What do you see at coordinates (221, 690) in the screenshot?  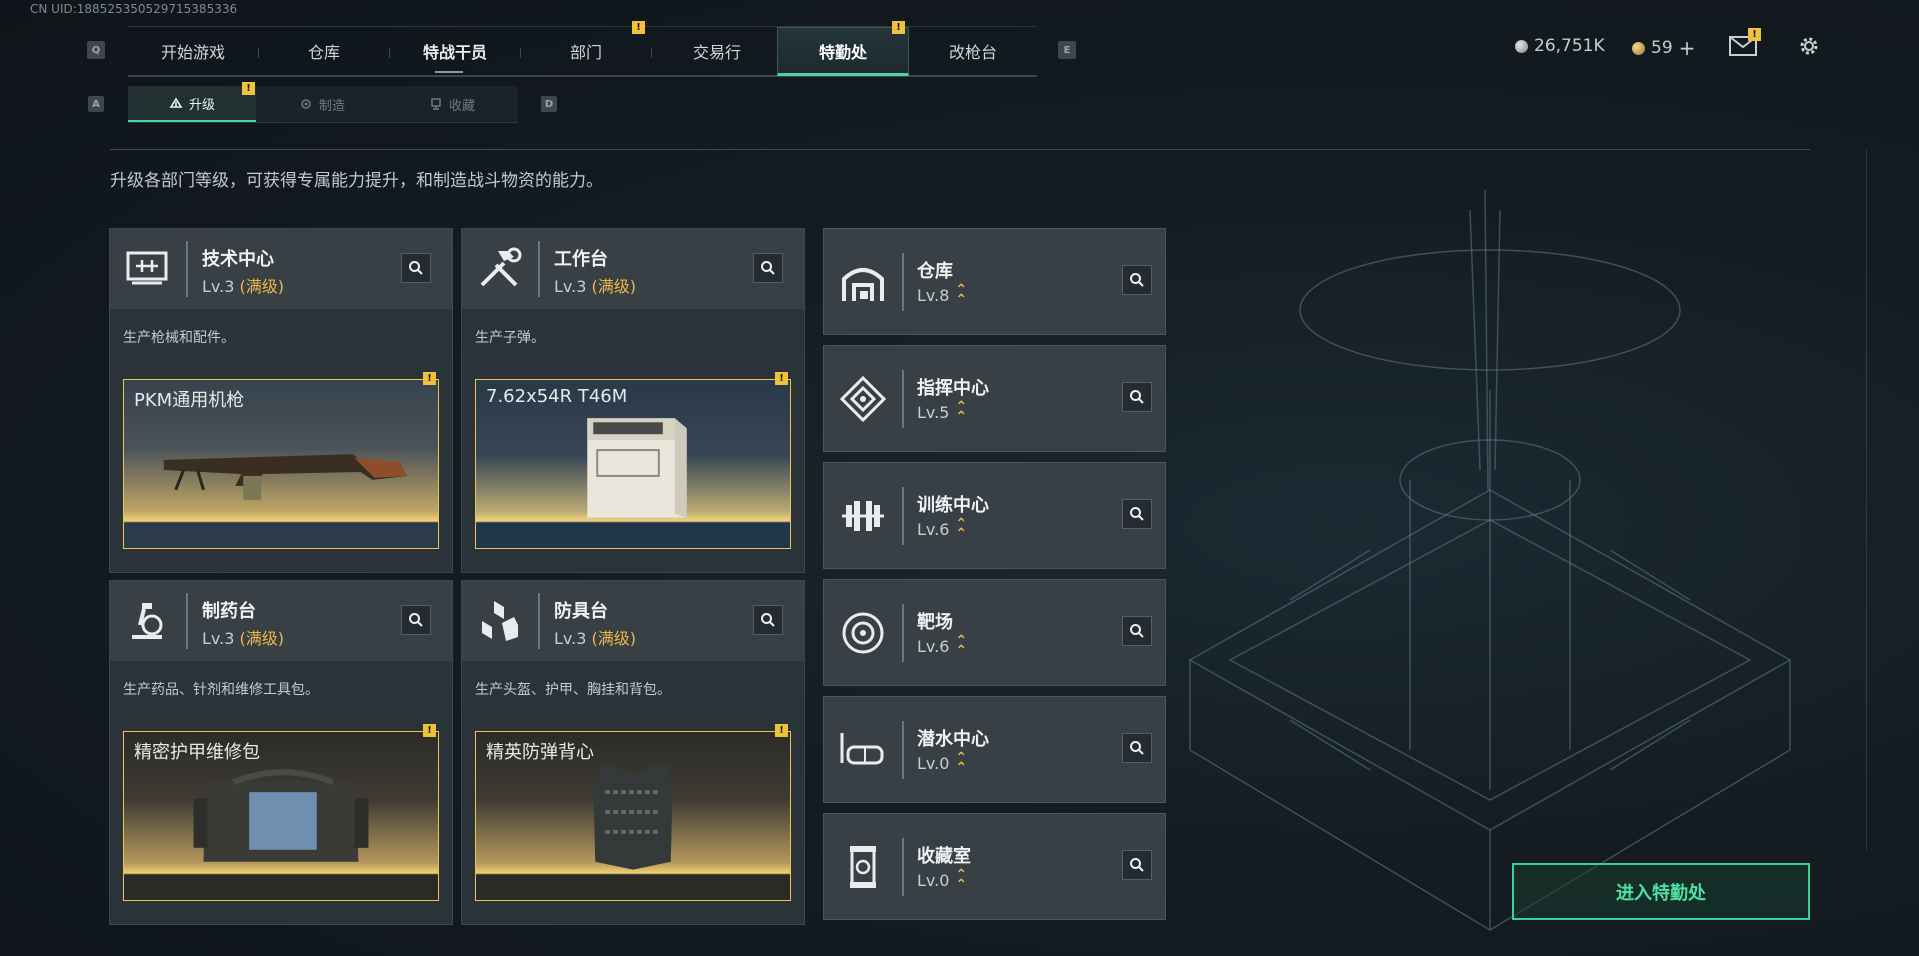 I see `department-description: 生产药品、针剂和维修工具包。` at bounding box center [221, 690].